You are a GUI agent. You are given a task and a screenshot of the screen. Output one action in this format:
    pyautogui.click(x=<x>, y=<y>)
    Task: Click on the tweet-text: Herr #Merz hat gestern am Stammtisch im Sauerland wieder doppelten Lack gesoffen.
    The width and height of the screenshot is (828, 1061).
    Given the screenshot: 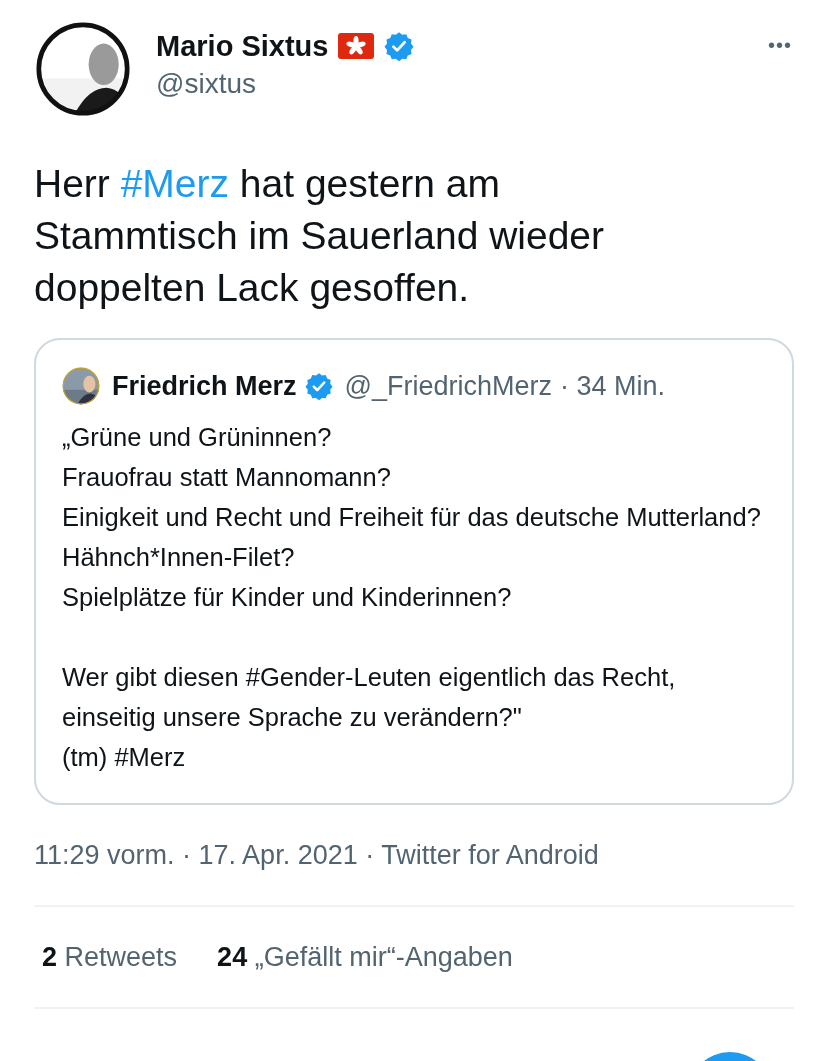 What is the action you would take?
    pyautogui.click(x=319, y=236)
    